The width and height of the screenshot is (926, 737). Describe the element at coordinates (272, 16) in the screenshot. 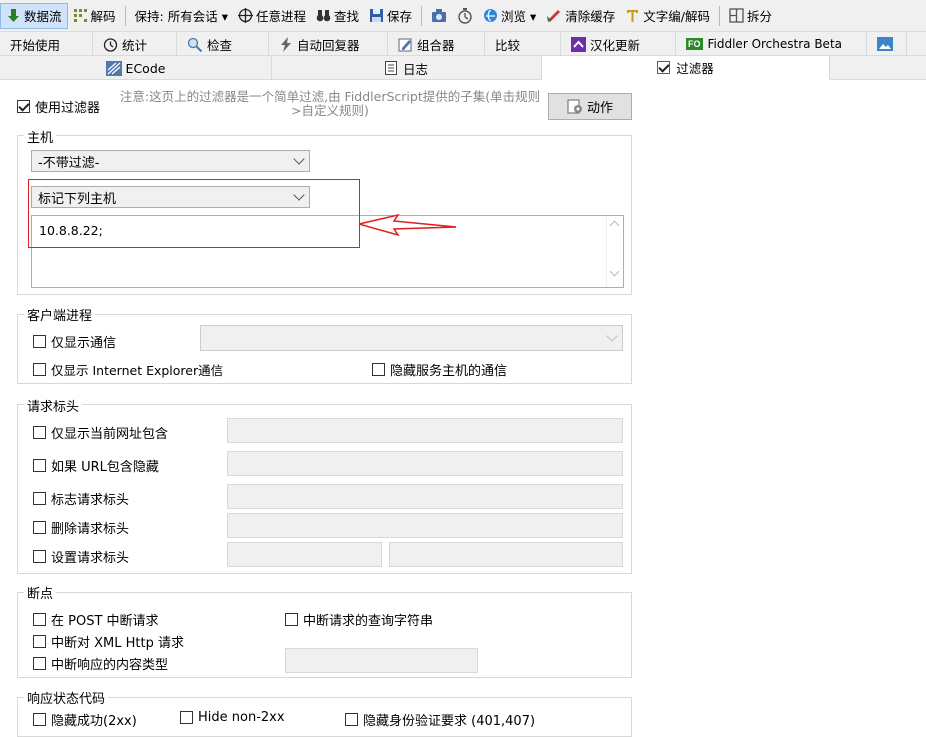

I see `any-process-button: 任意进程` at that location.